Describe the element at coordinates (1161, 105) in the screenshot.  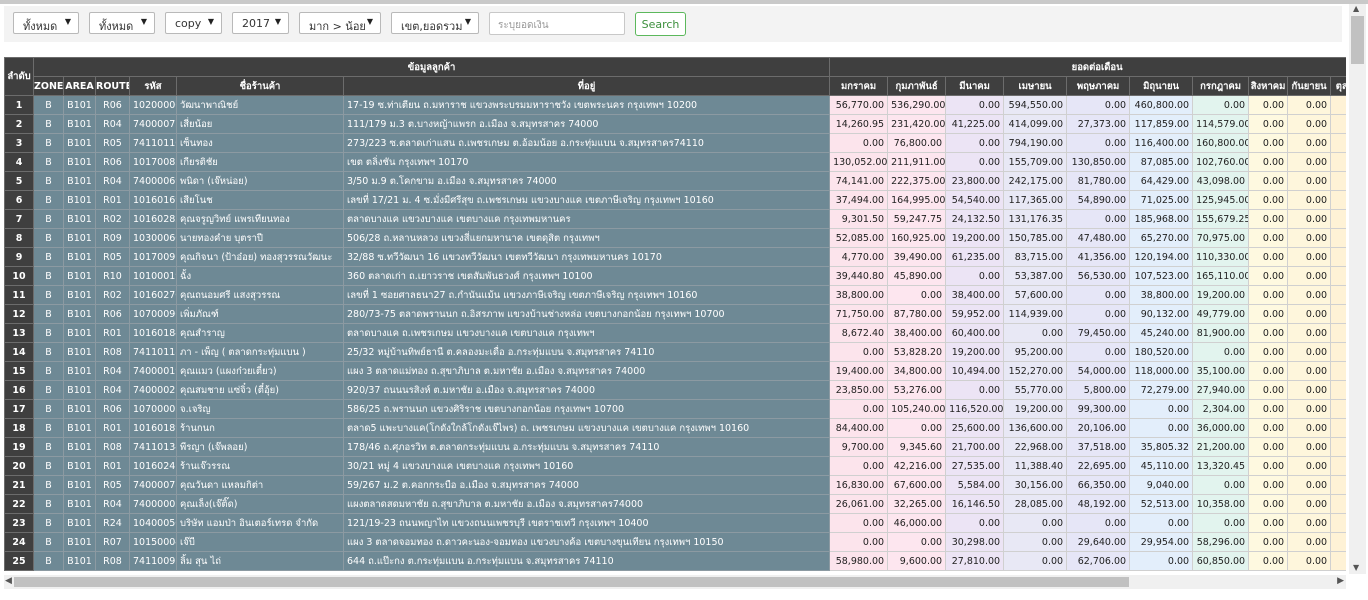
I see `month-value-cell: 460,800.00` at that location.